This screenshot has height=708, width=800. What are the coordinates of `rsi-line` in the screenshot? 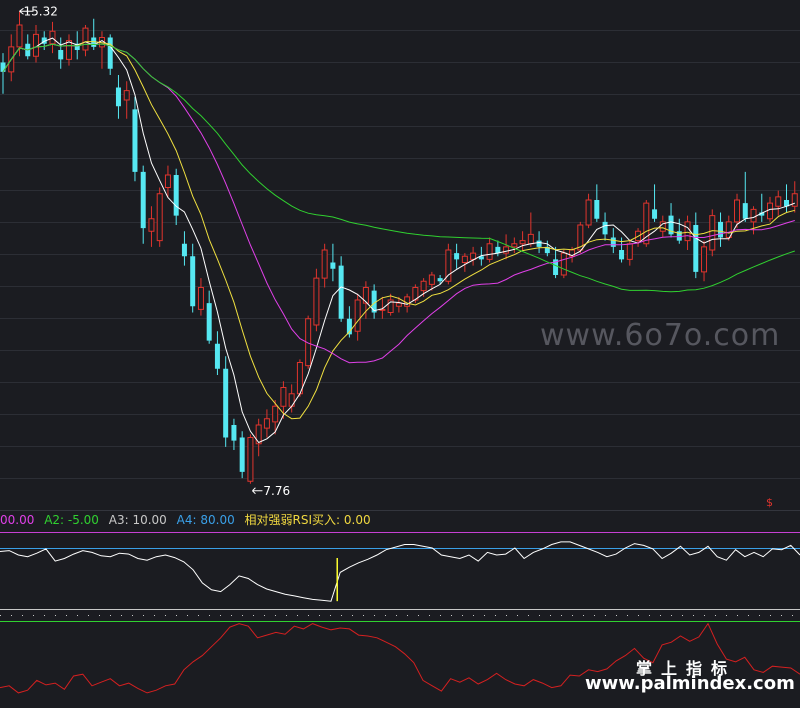 It's located at (400, 571).